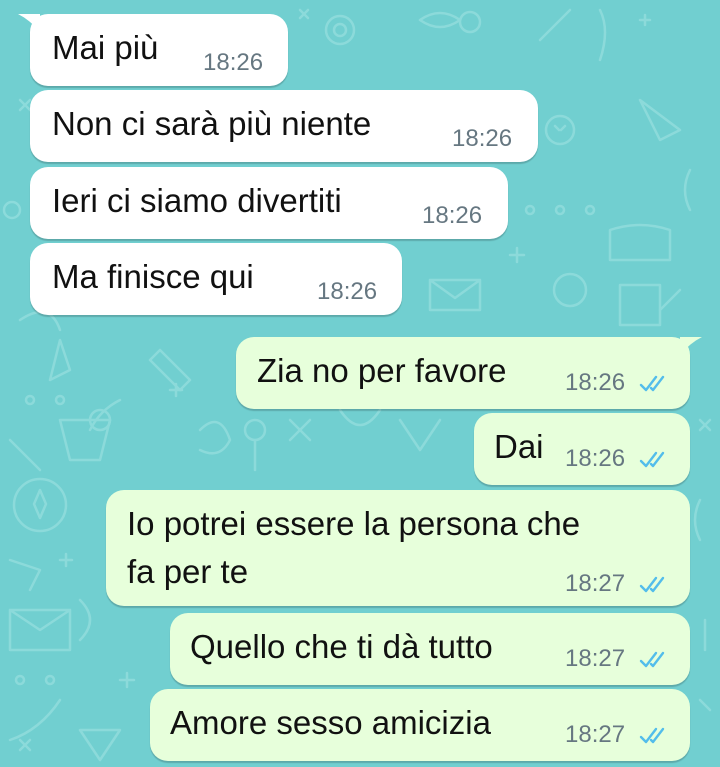 This screenshot has width=720, height=767. I want to click on message-text: Zia no per favore, so click(382, 370).